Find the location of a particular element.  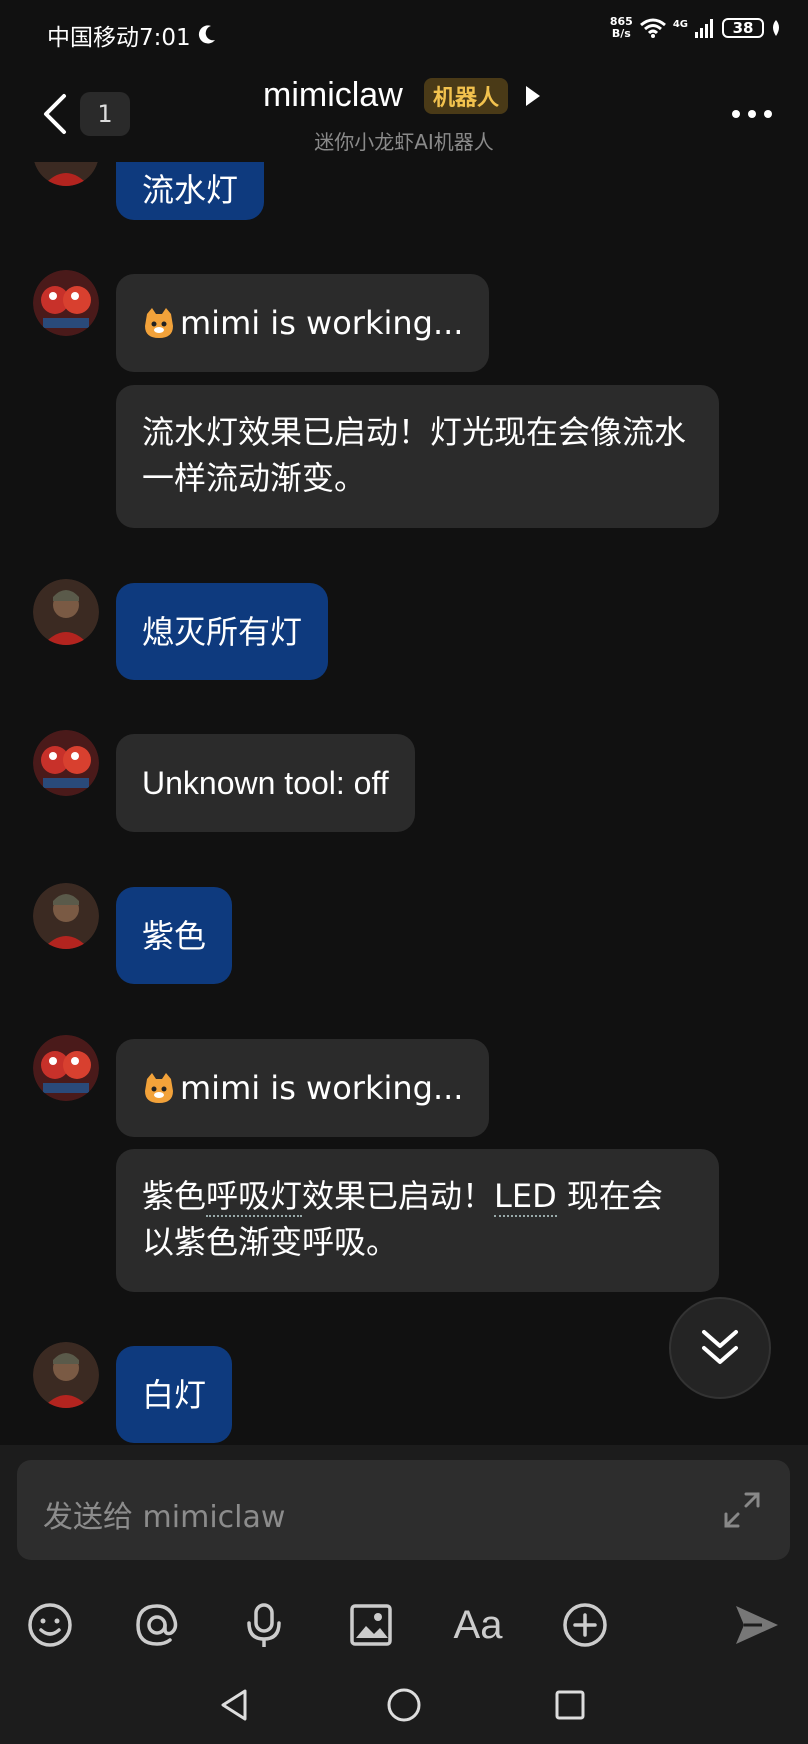

send-icon is located at coordinates (757, 1625).